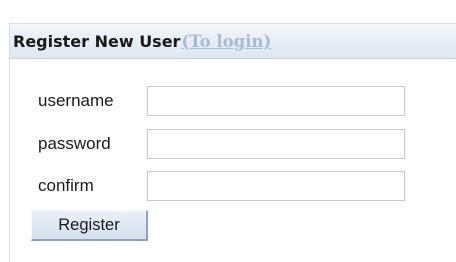  I want to click on password-label: password, so click(74, 143).